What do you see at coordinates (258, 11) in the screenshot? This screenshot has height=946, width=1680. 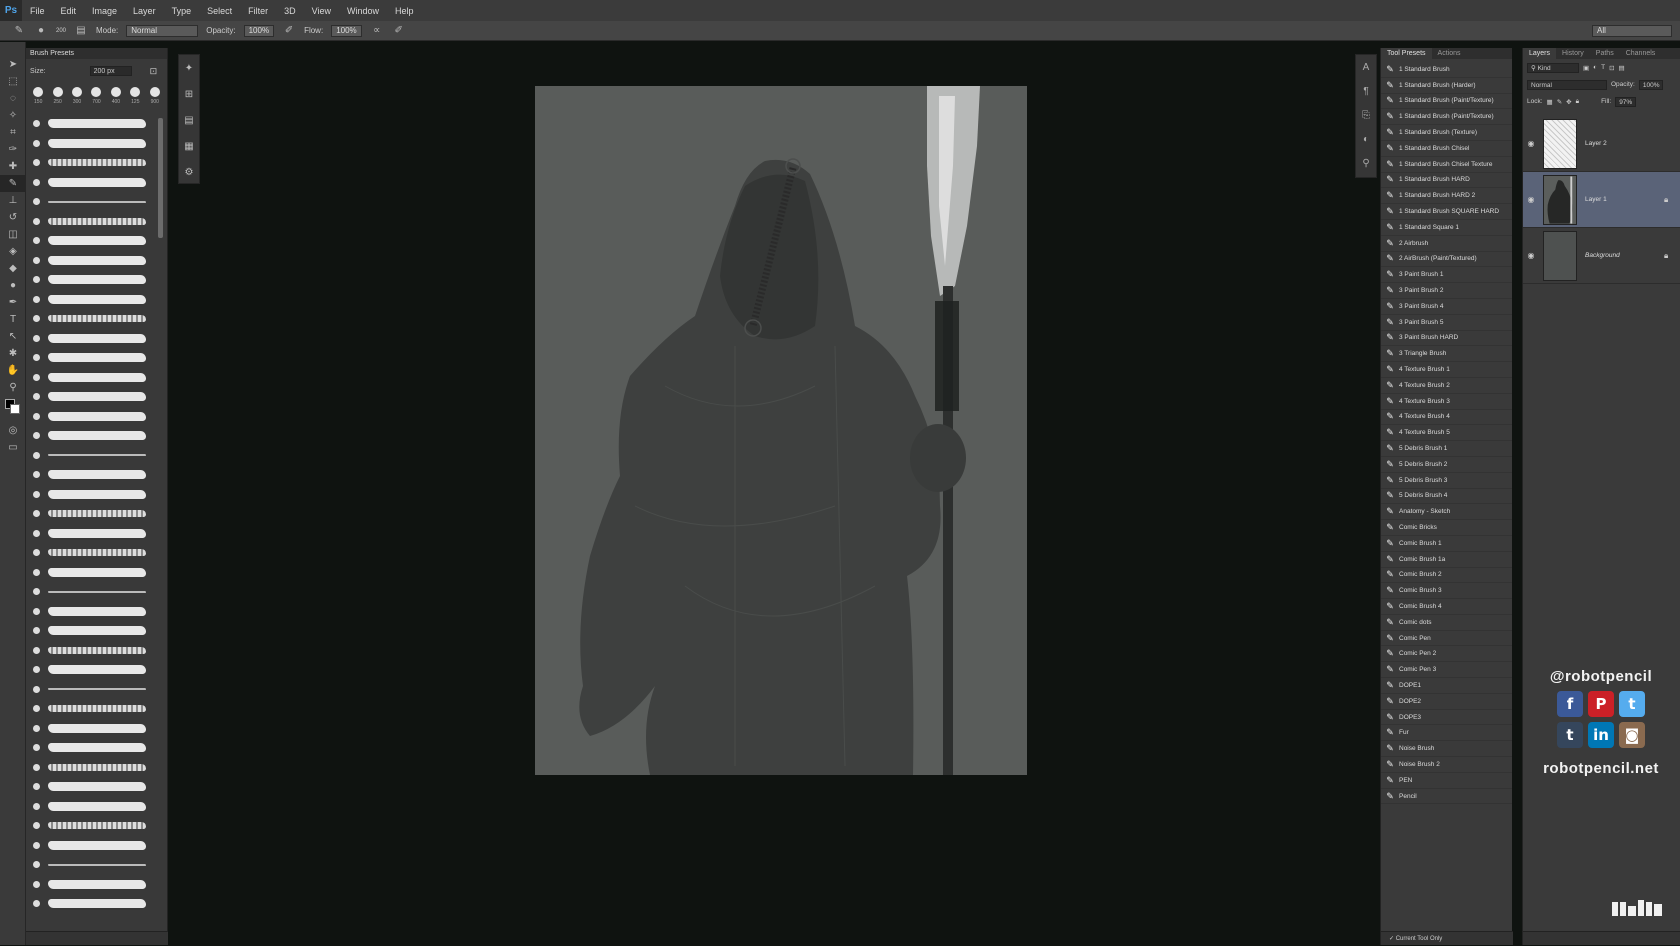 I see `menu-filter: Filter` at bounding box center [258, 11].